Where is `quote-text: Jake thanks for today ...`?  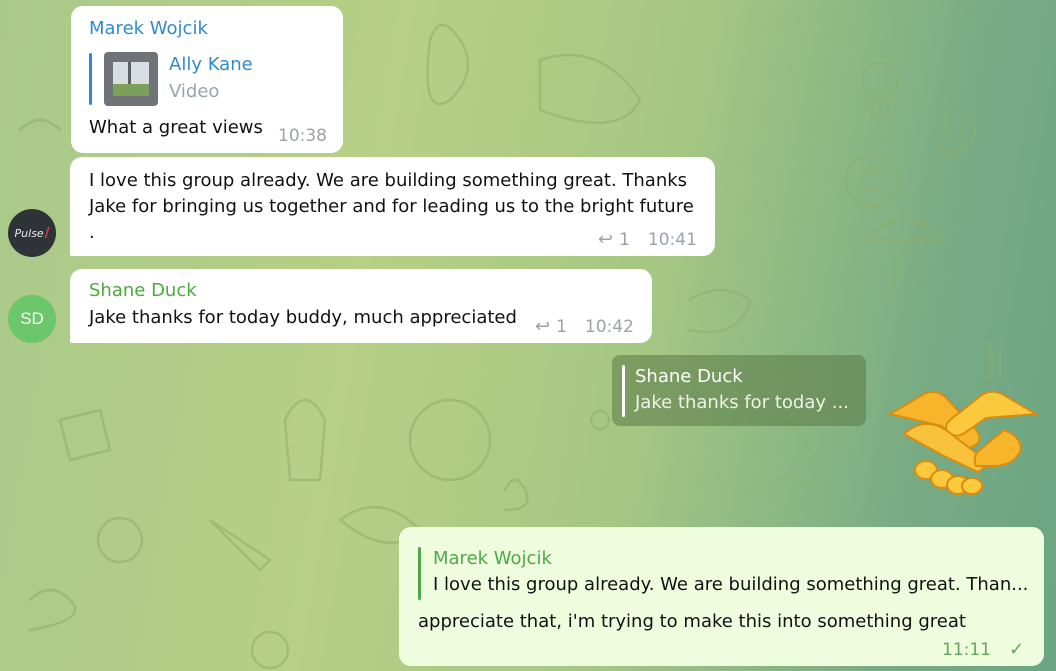
quote-text: Jake thanks for today ... is located at coordinates (742, 402).